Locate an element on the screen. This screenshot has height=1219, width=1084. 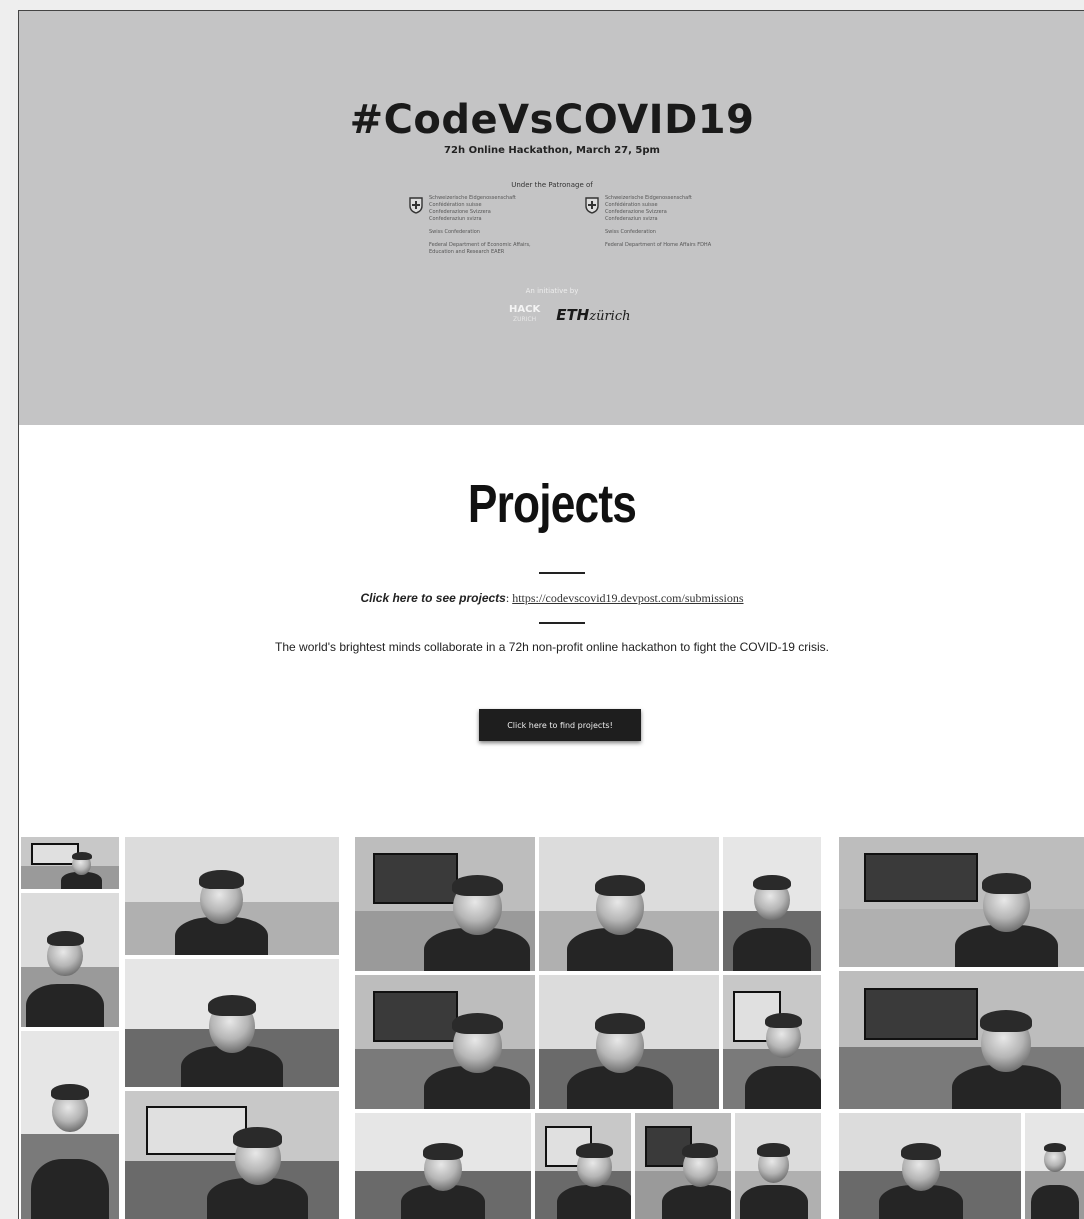
organizer-logos: HACK ZURICH ETHzürich is located at coordinates (570, 315).